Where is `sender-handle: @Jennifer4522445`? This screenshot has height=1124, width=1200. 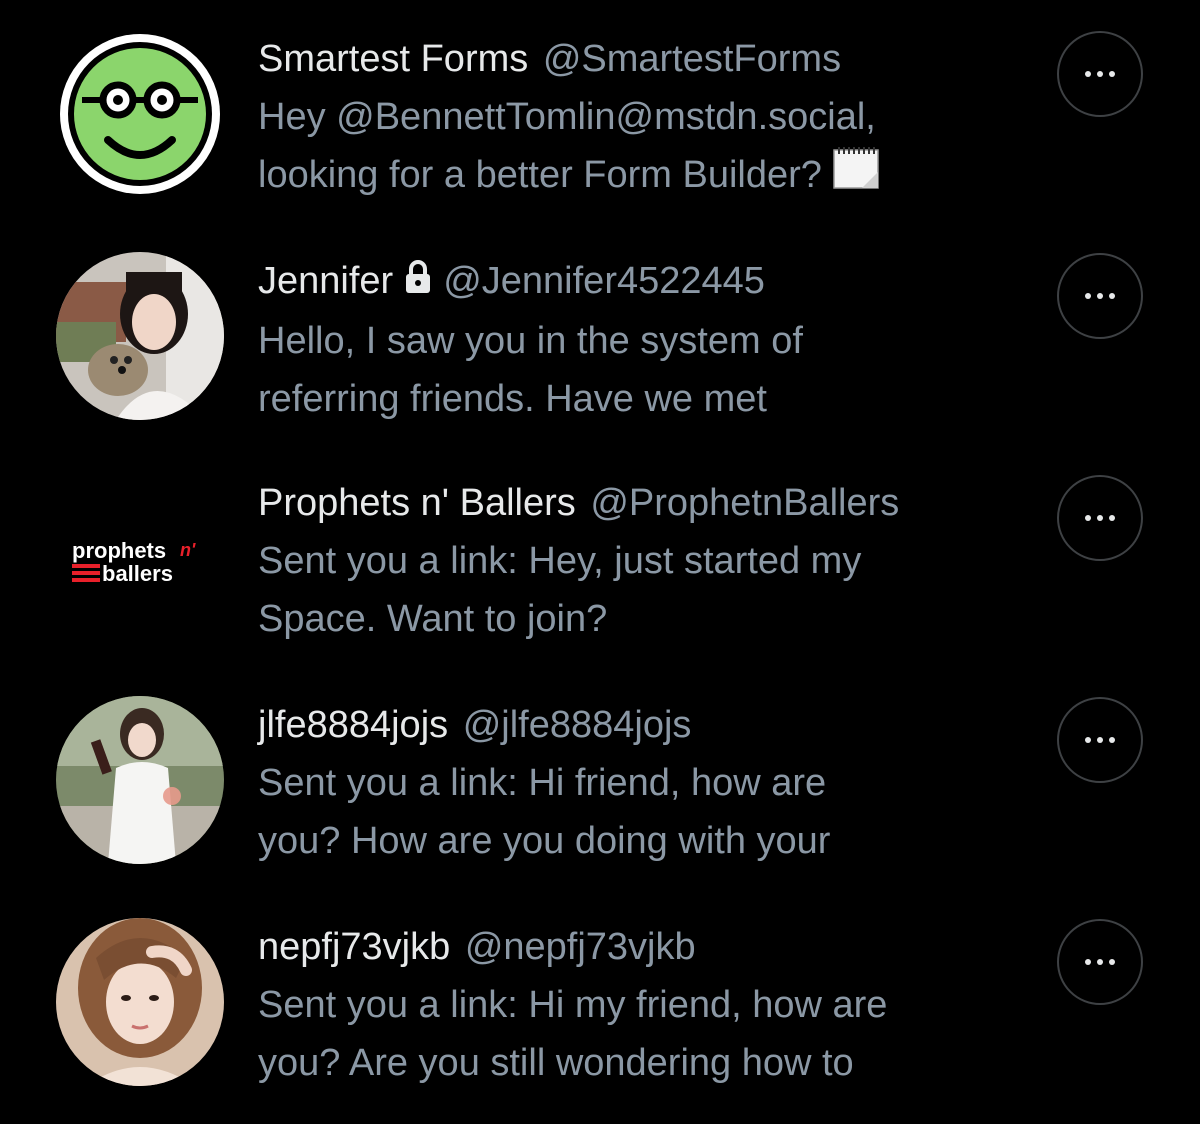
sender-handle: @Jennifer4522445 is located at coordinates (604, 281).